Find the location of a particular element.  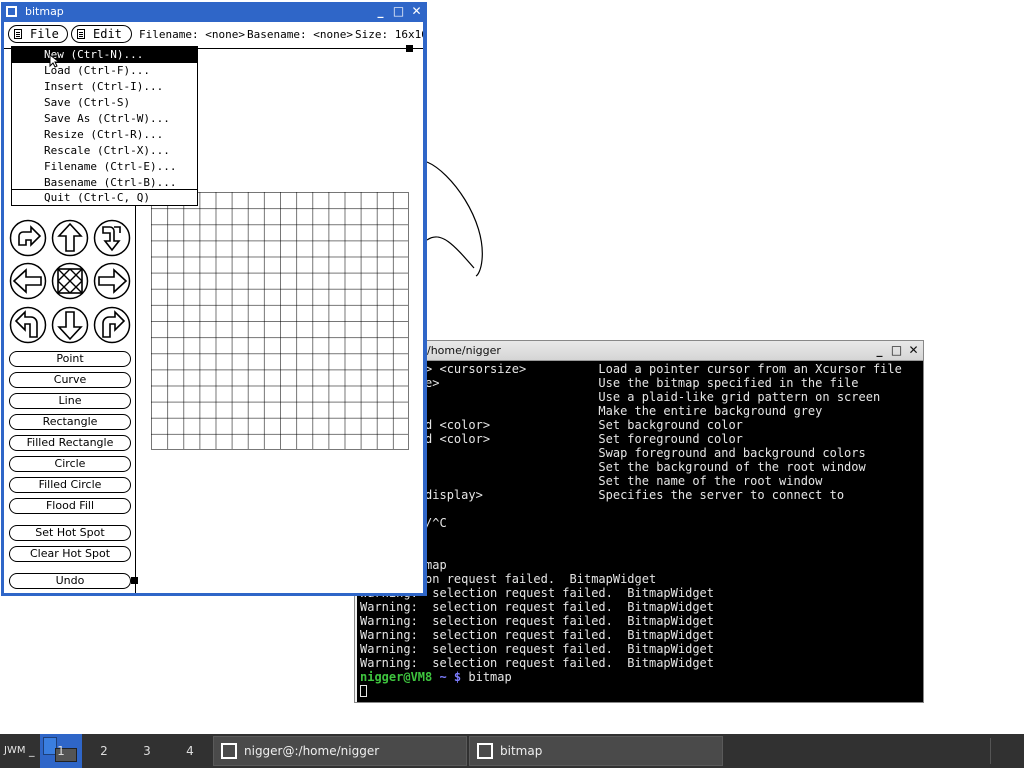

show-desktop-icon: _ is located at coordinates (33, 751).